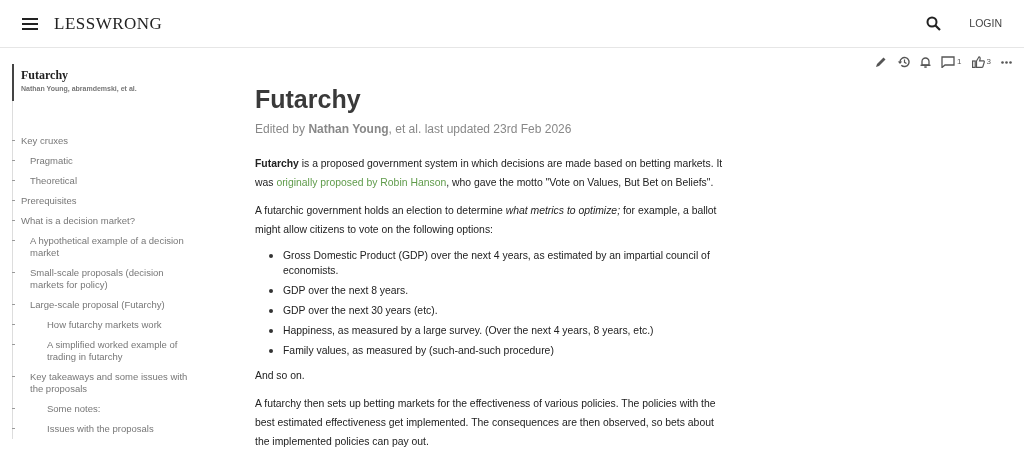  I want to click on toc-item: How futarchy markets work, so click(117, 324).